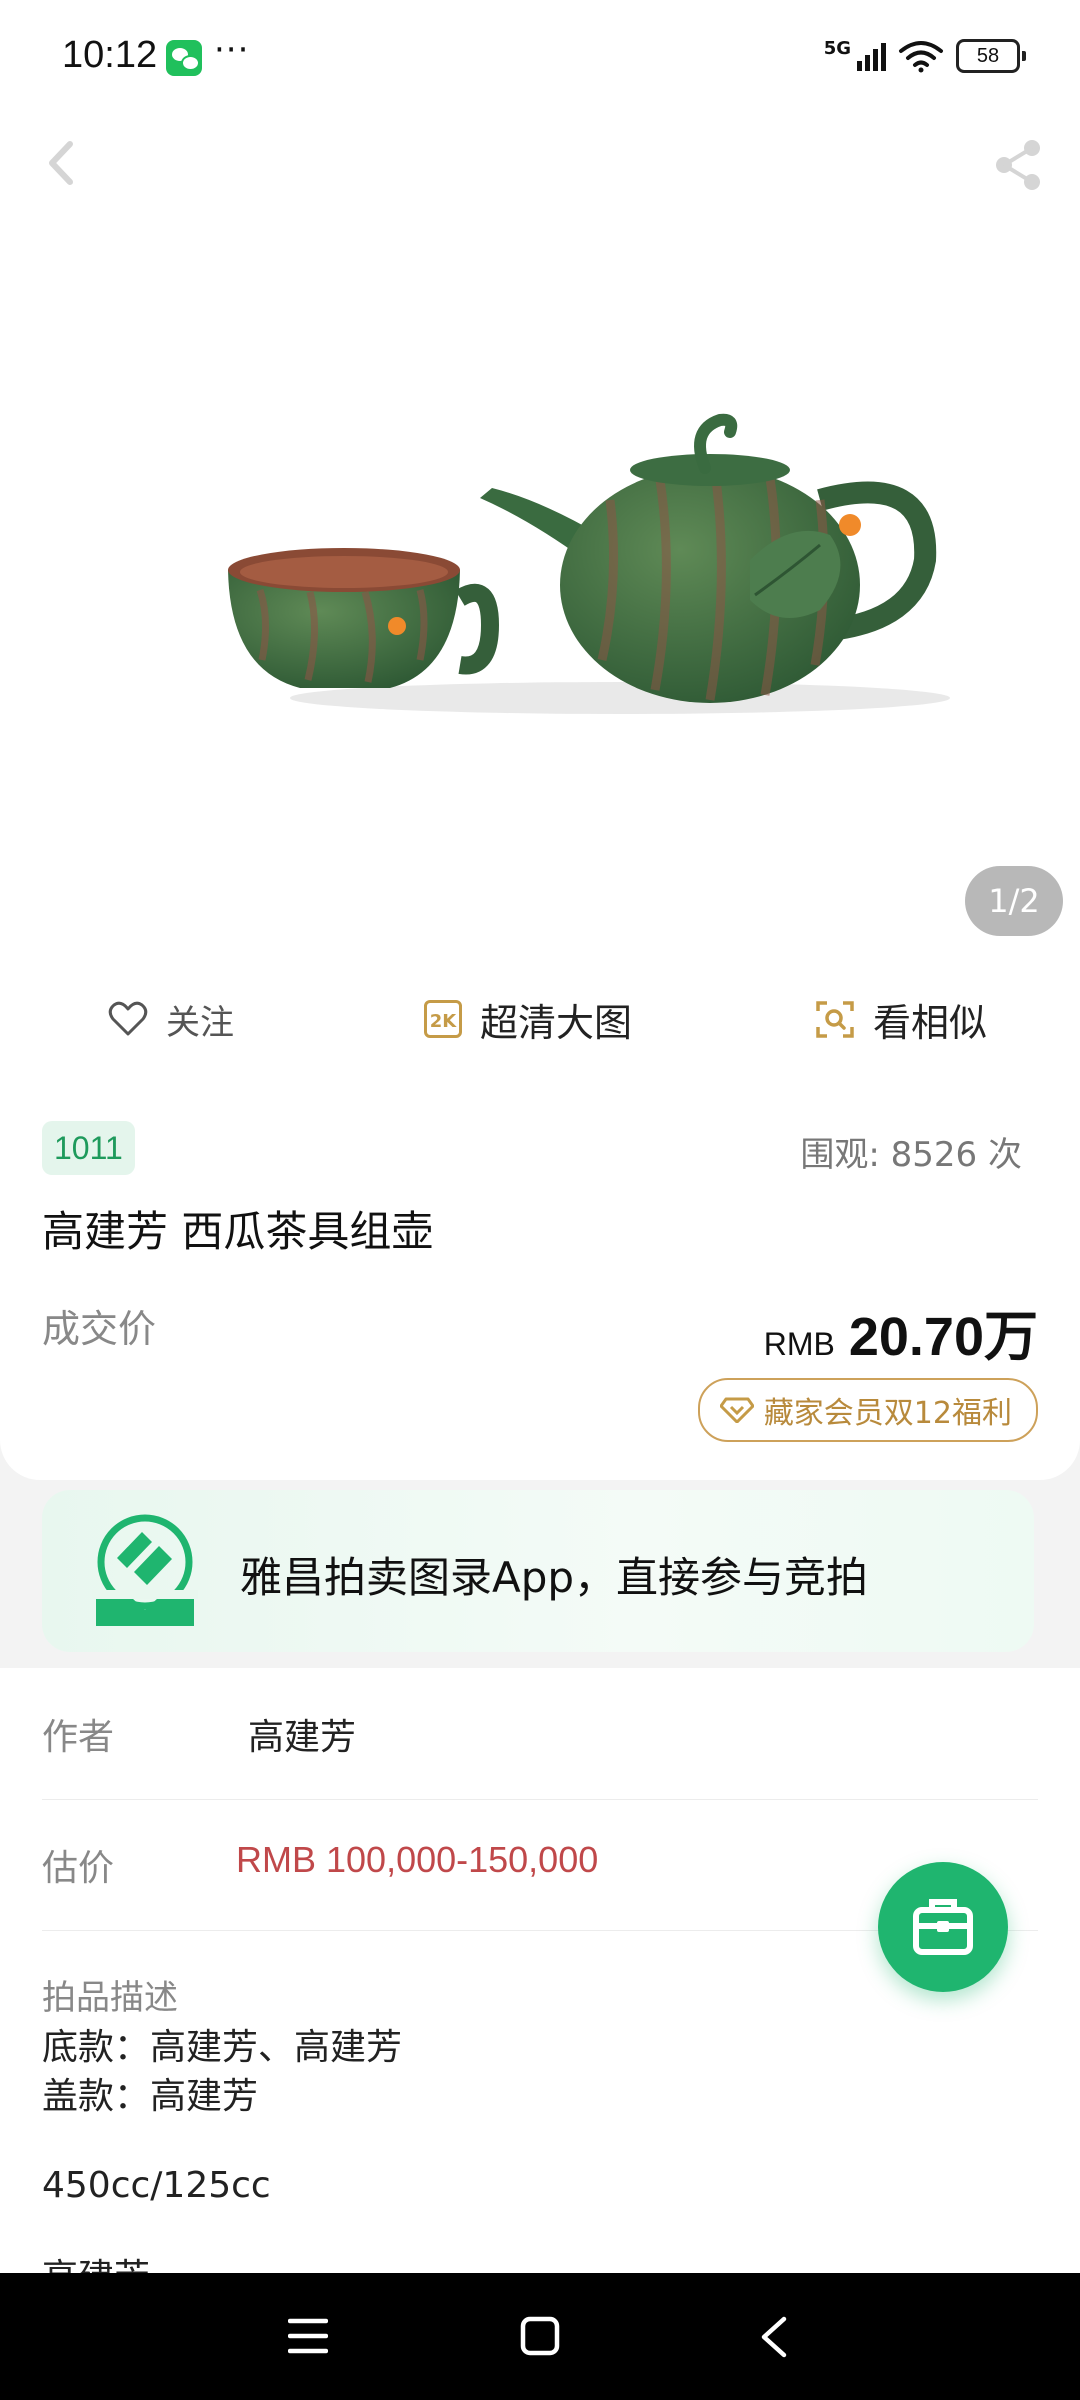 The image size is (1080, 2400). What do you see at coordinates (930, 1022) in the screenshot?
I see `similar-label: 看相似` at bounding box center [930, 1022].